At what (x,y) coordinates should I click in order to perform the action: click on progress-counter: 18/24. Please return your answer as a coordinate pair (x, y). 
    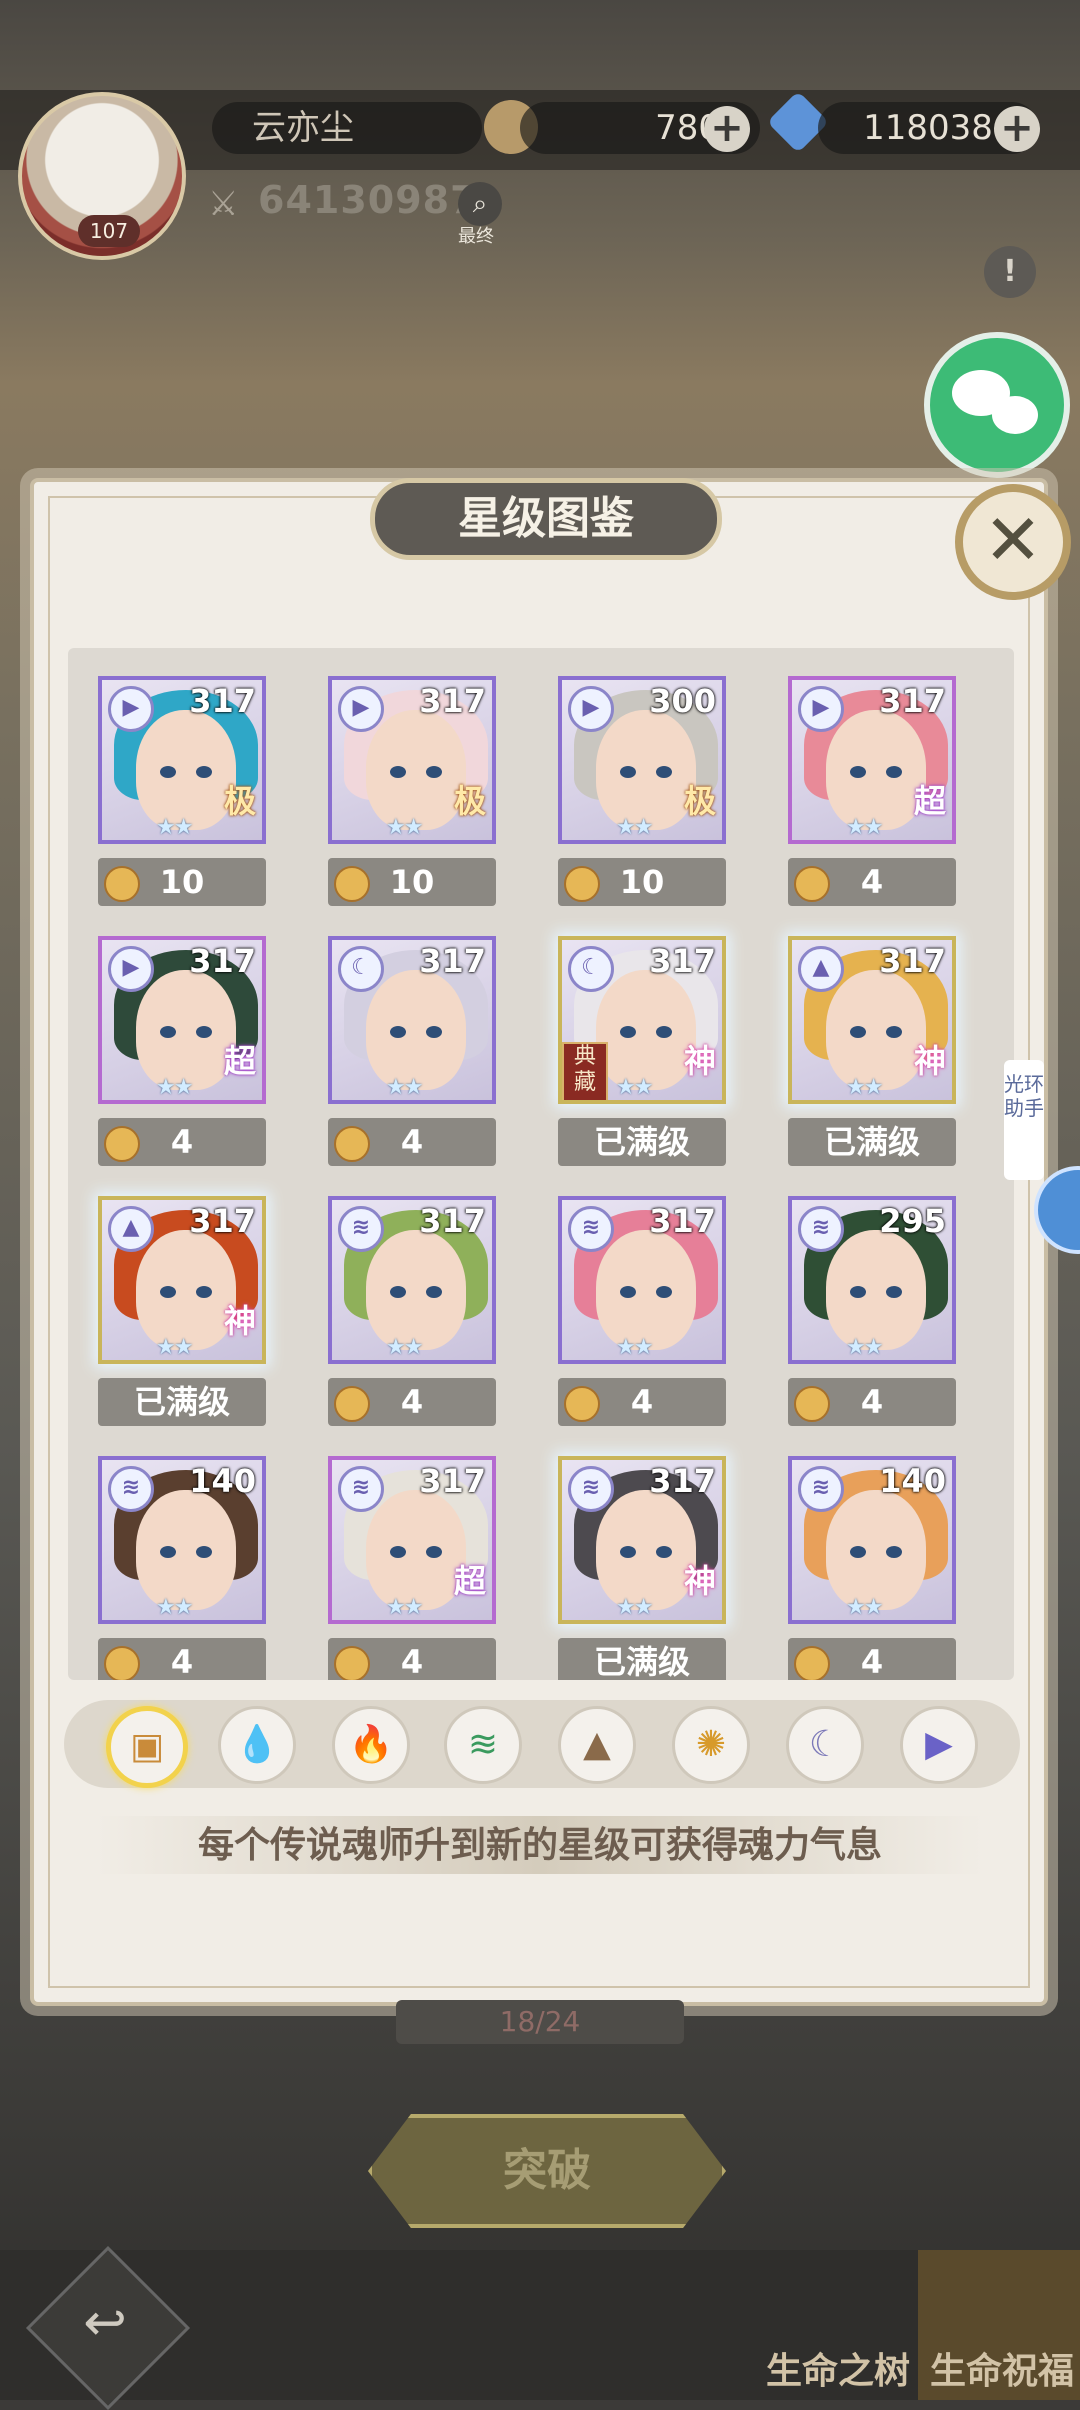
    Looking at the image, I should click on (540, 2022).